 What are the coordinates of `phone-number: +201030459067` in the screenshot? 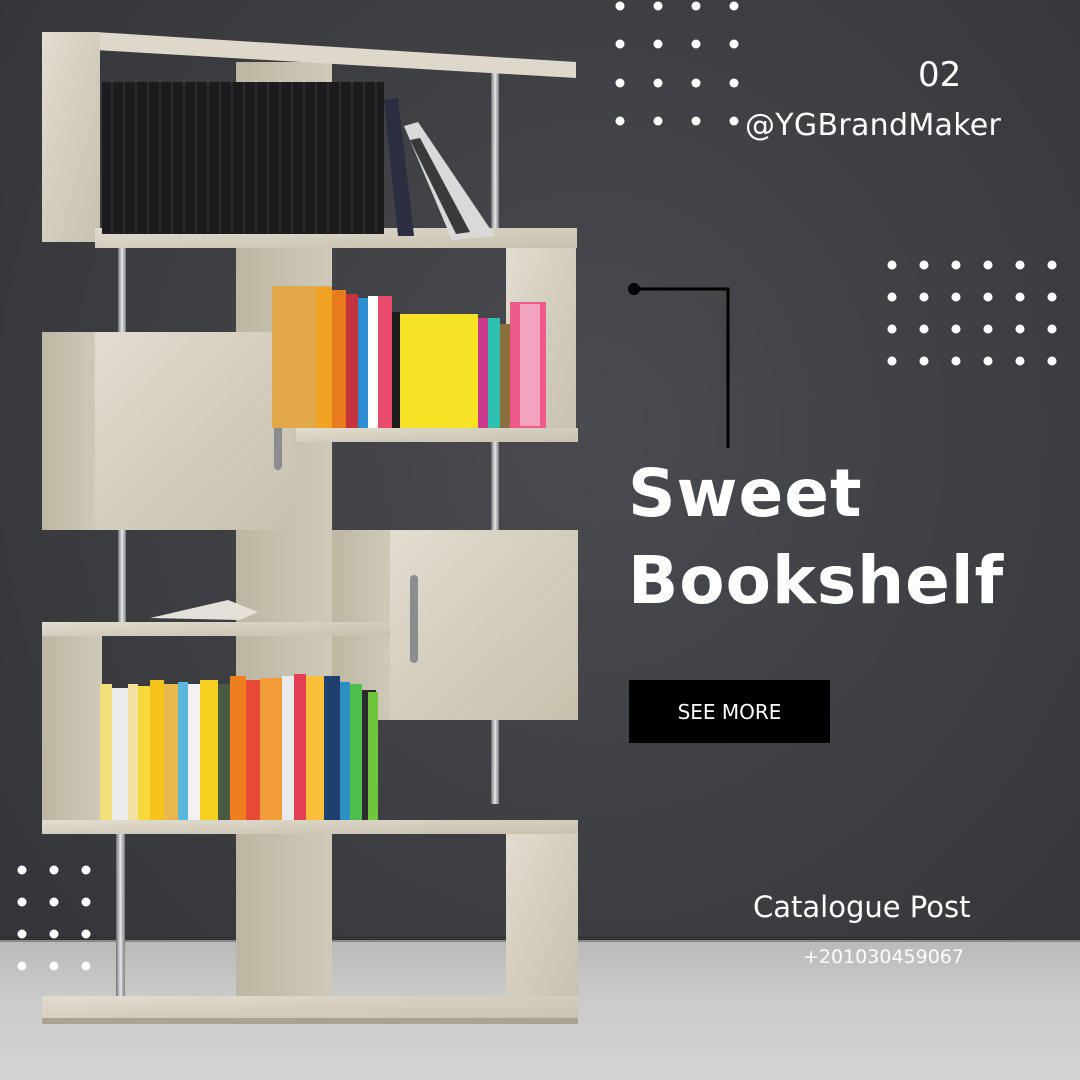 It's located at (883, 957).